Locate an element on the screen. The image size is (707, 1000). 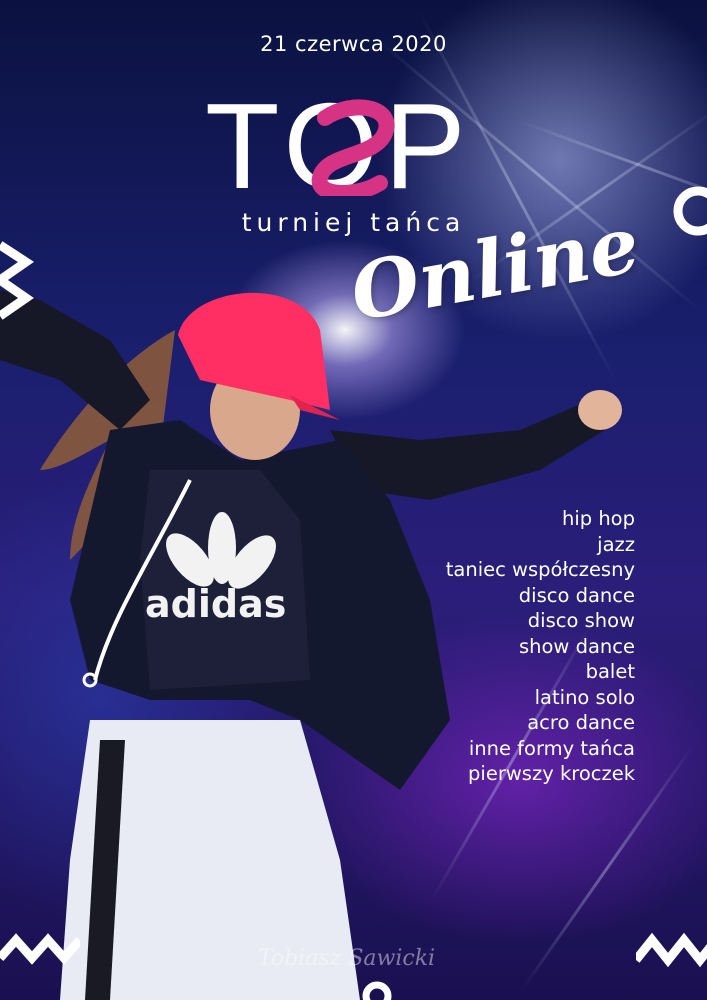
event-date: 21 czerwca 2020 is located at coordinates (353, 44).